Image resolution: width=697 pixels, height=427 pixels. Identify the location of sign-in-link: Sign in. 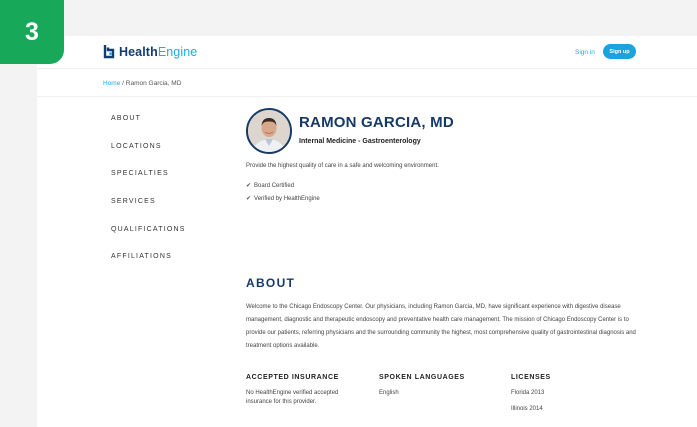
(585, 52).